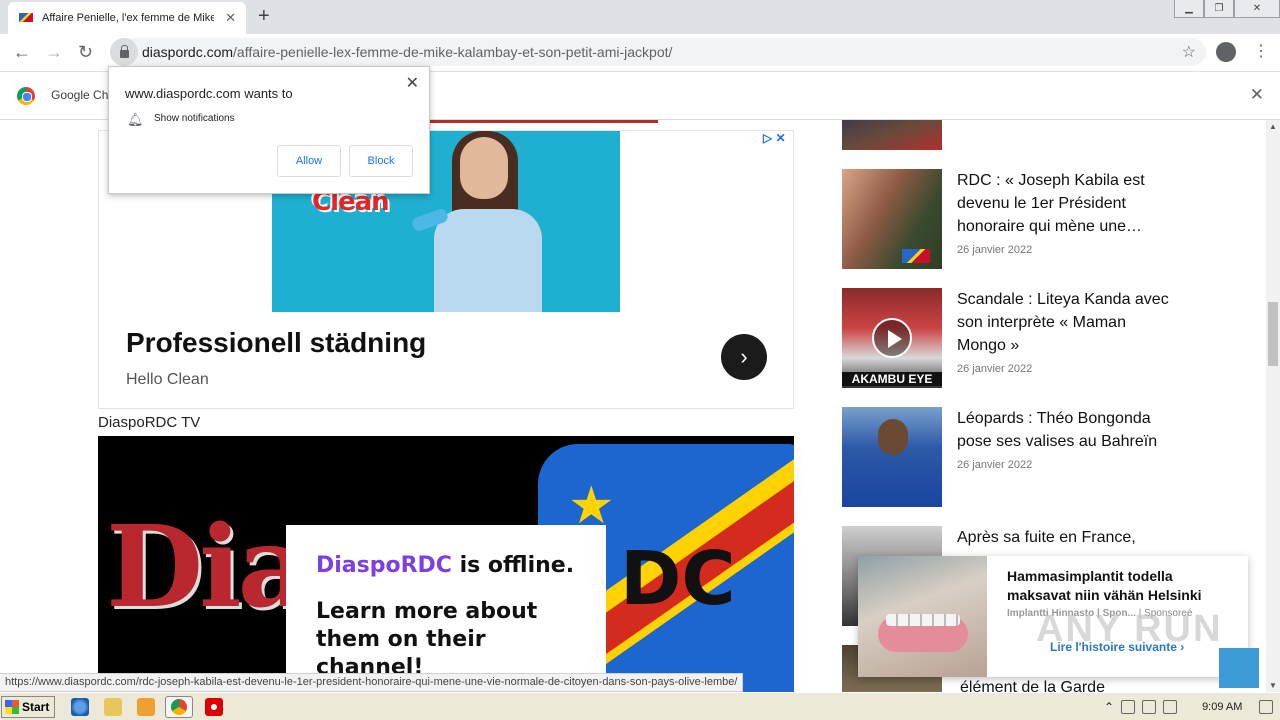 This screenshot has height=720, width=1280. Describe the element at coordinates (1273, 406) in the screenshot. I see `page-scrollbar: ▲ ▼` at that location.